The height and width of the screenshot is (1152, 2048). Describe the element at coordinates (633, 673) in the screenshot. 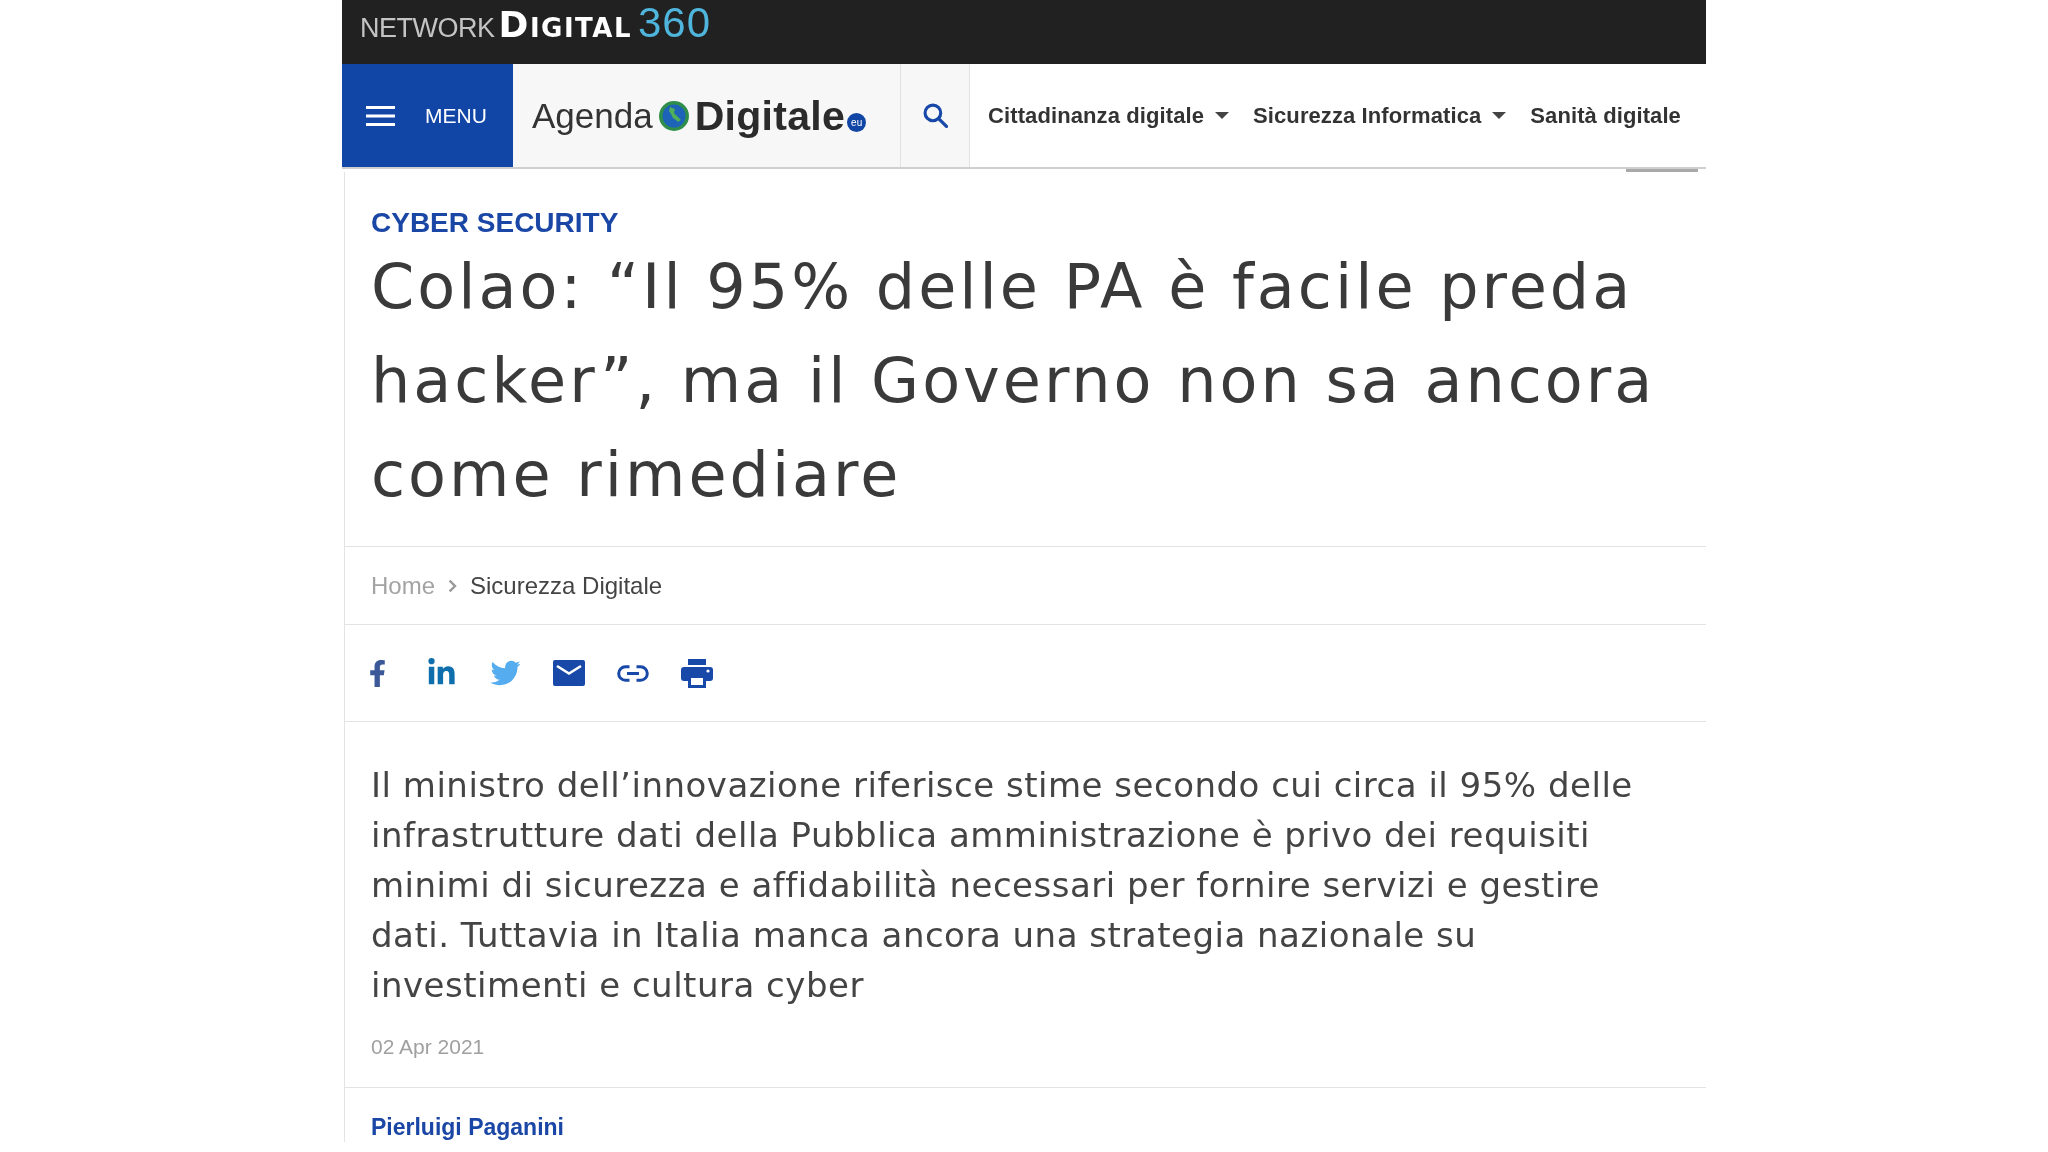

I see `link-icon` at that location.